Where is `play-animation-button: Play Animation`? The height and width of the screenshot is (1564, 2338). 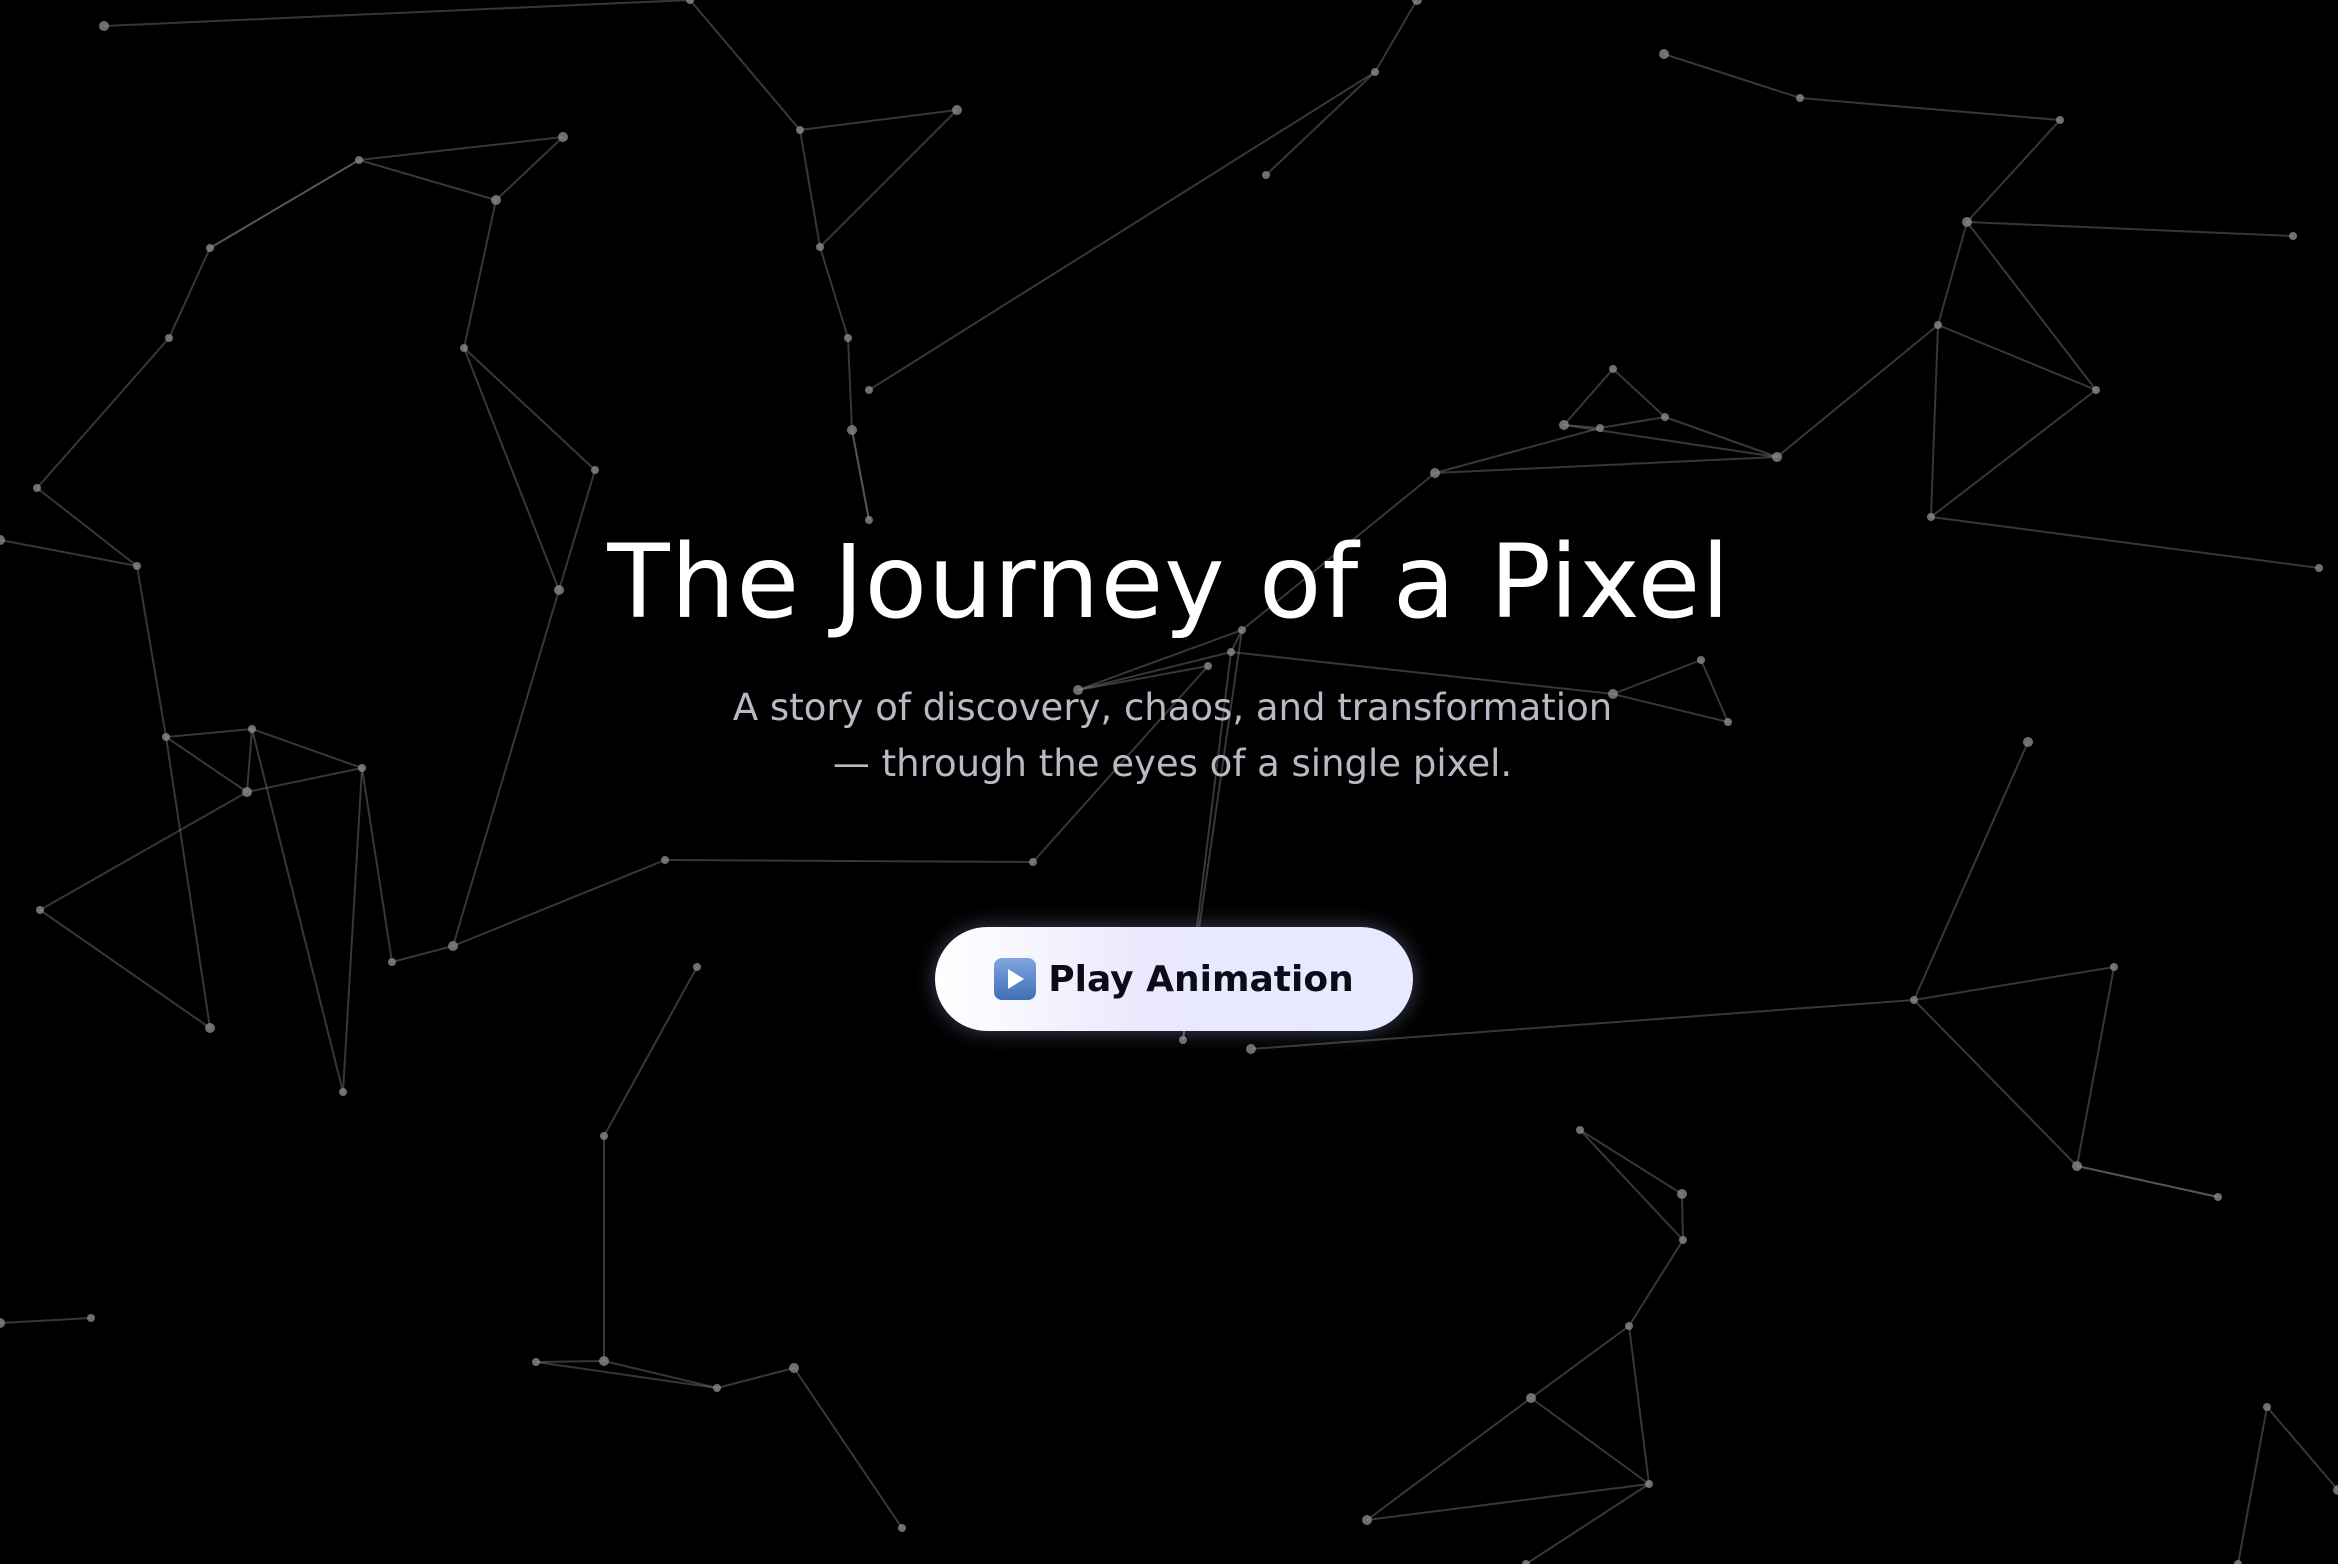
play-animation-button: Play Animation is located at coordinates (1174, 979).